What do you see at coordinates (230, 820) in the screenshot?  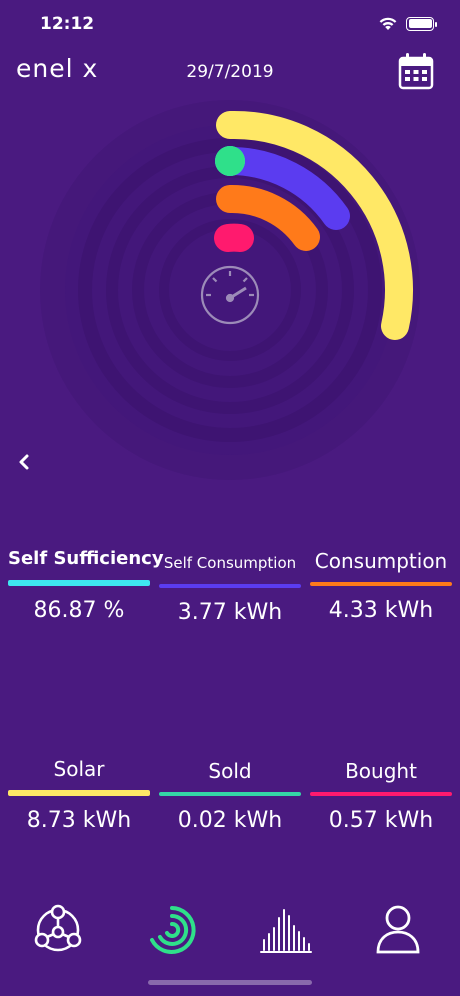 I see `stat-value: 0.02 kWh` at bounding box center [230, 820].